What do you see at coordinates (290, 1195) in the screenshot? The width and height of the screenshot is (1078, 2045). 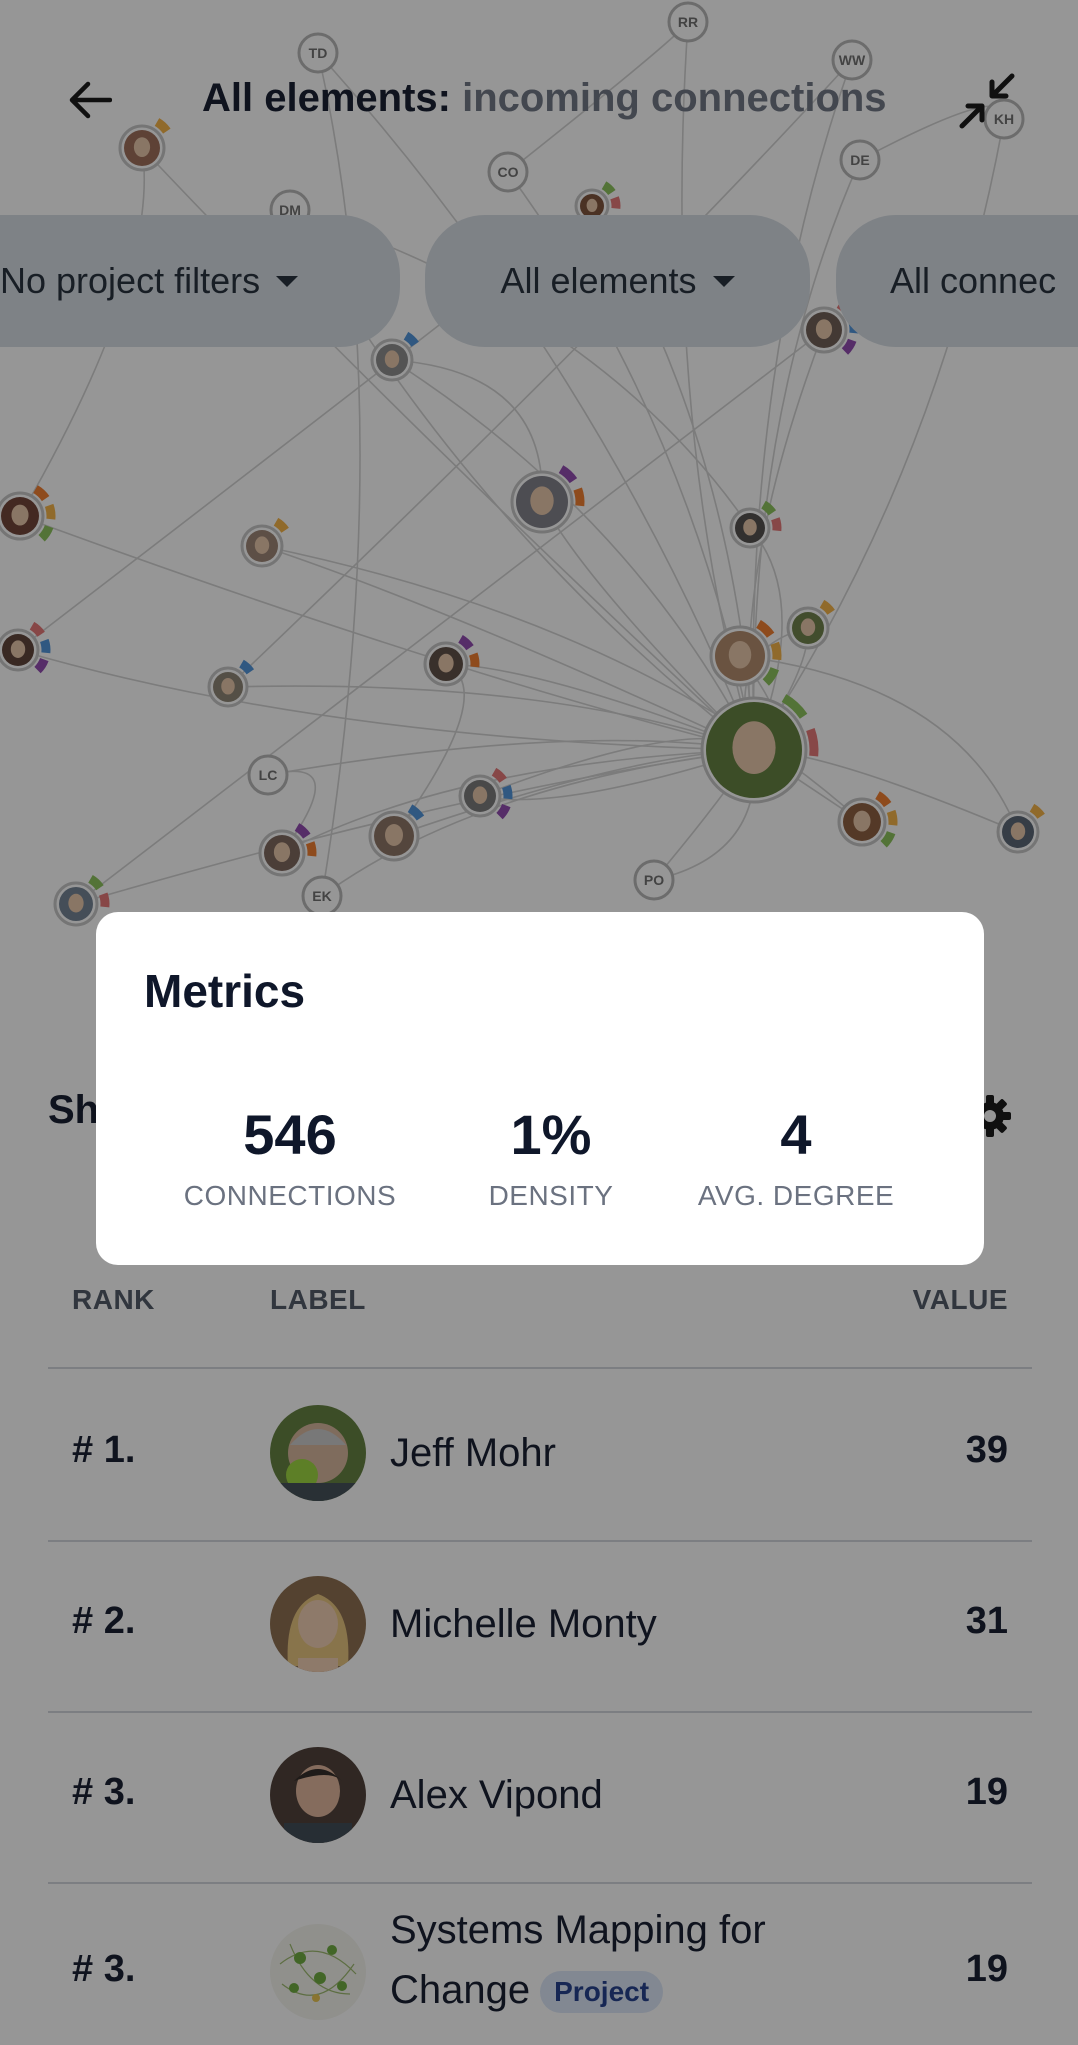 I see `metric-connections-label: CONNECTIONS` at bounding box center [290, 1195].